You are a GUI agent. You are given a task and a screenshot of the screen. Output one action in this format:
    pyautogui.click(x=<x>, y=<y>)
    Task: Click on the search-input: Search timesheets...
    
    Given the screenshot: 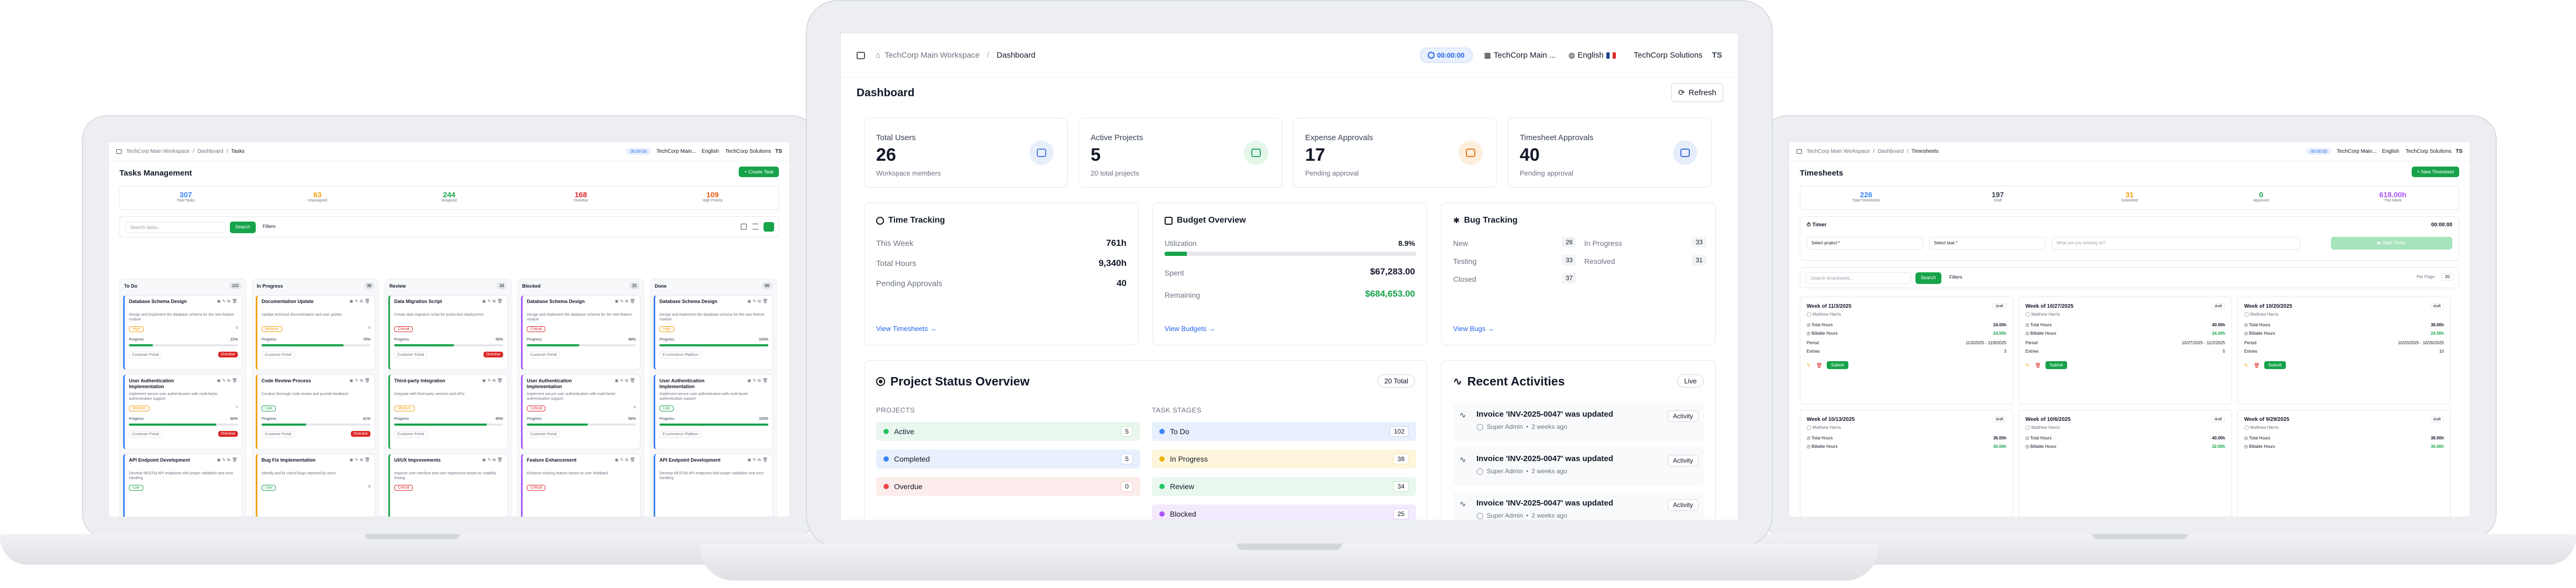 What is the action you would take?
    pyautogui.click(x=1859, y=278)
    